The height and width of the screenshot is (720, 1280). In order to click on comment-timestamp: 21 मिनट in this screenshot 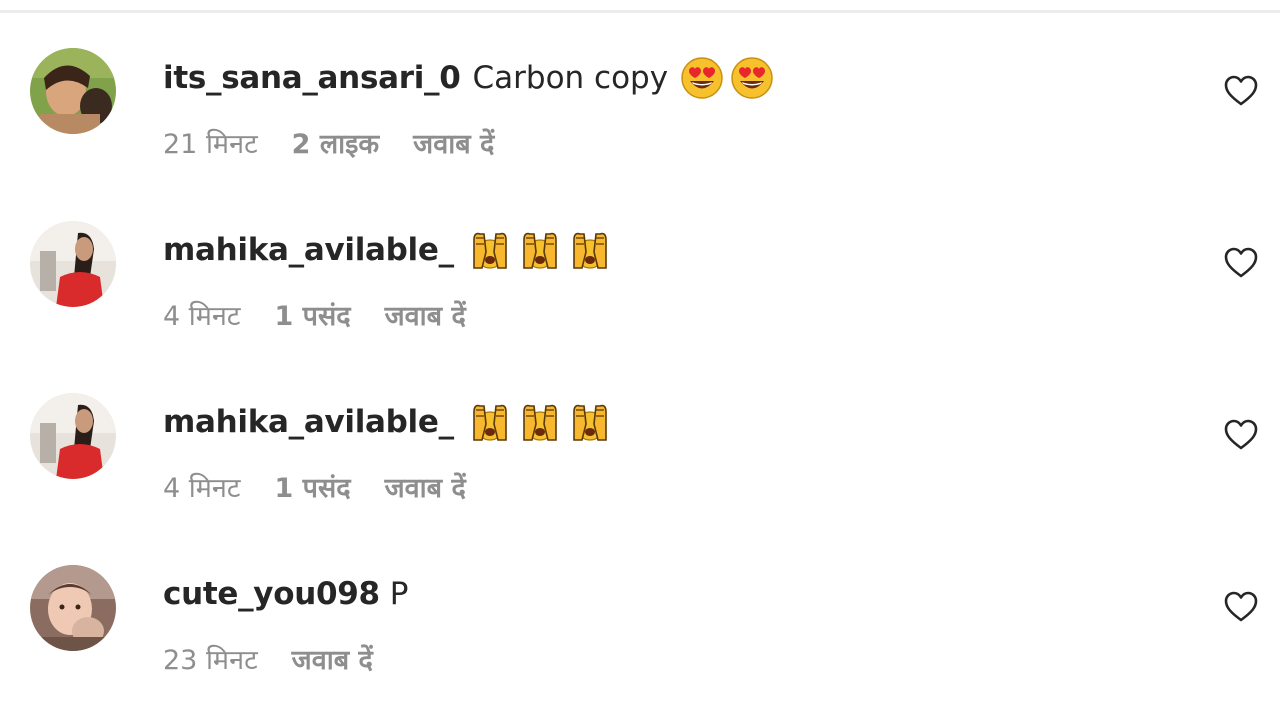, I will do `click(210, 142)`.